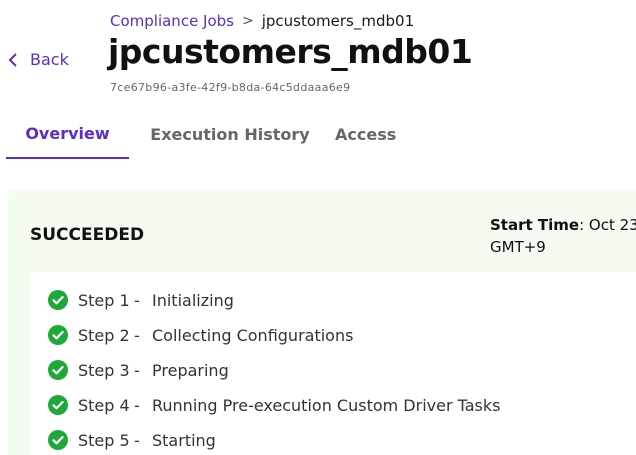 The image size is (636, 455). Describe the element at coordinates (290, 51) in the screenshot. I see `page-title: jpcustomers_mdb01` at that location.